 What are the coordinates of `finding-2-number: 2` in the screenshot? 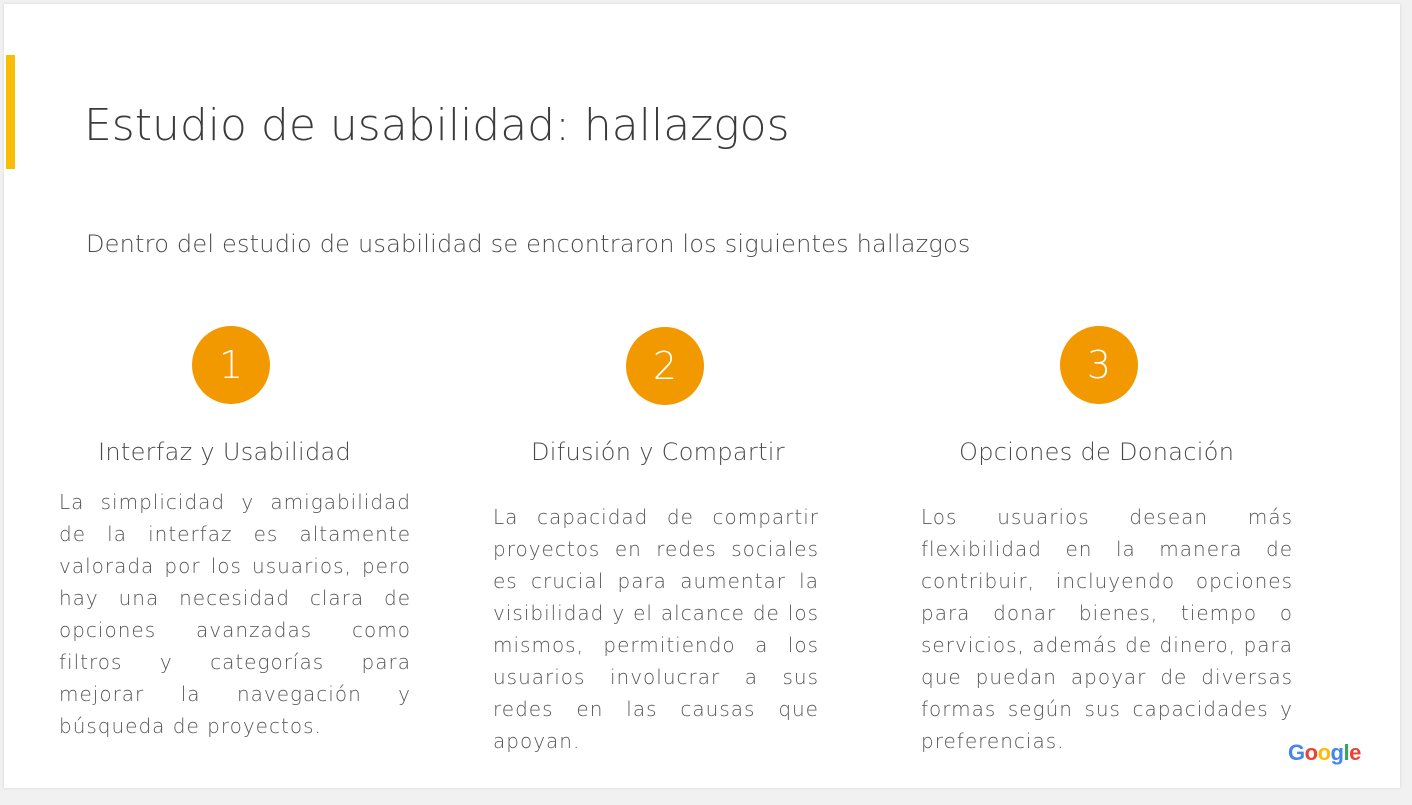 It's located at (665, 366).